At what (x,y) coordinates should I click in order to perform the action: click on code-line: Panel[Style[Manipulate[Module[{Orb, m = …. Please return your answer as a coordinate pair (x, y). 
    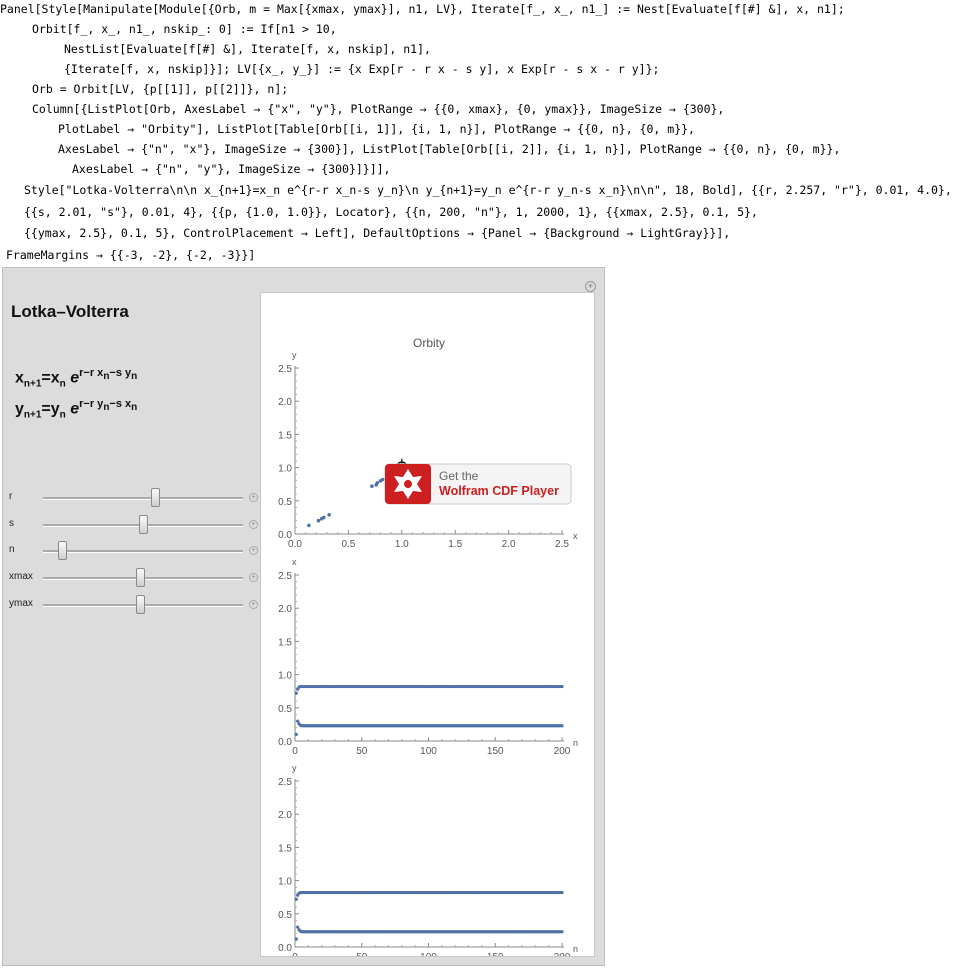
    Looking at the image, I should click on (422, 9).